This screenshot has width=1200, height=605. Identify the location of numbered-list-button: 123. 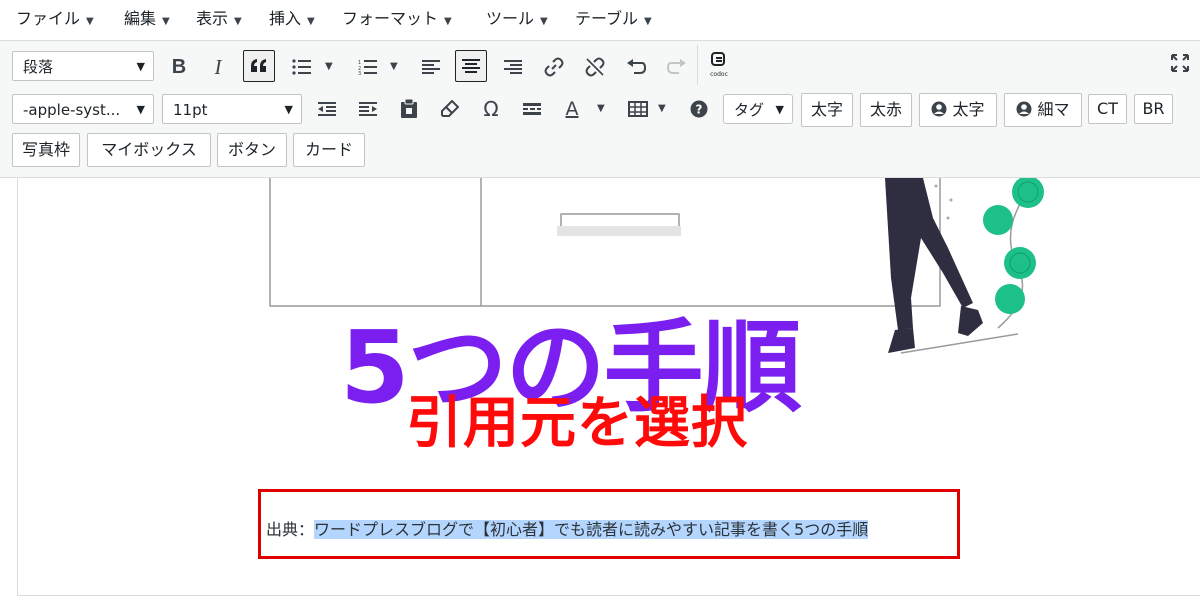
(368, 67).